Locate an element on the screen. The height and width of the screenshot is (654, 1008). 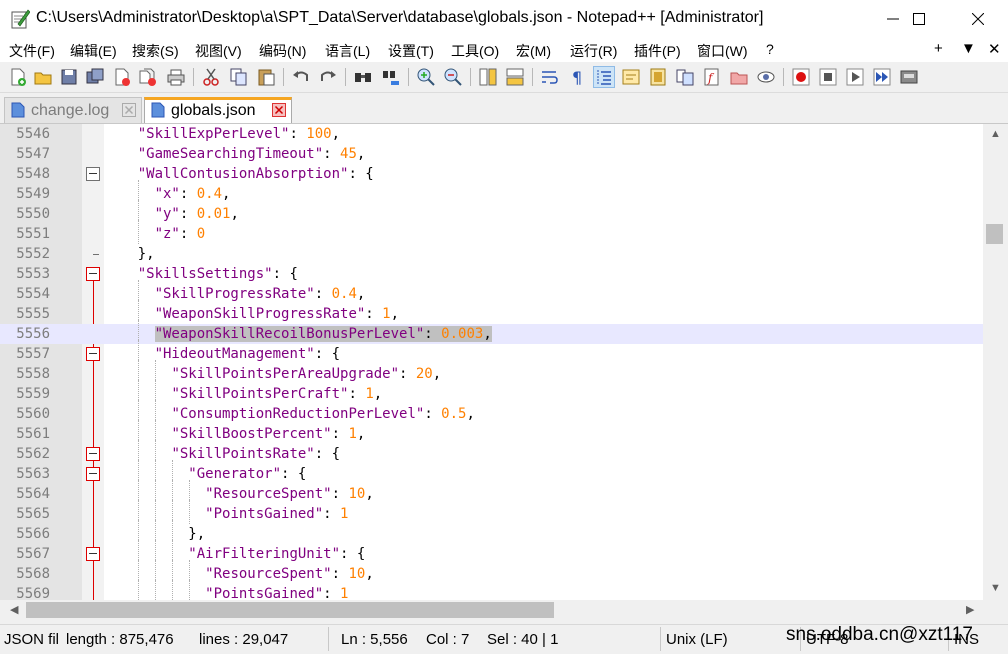
code-line: 5557 "HideoutManagement": { is located at coordinates (491, 352).